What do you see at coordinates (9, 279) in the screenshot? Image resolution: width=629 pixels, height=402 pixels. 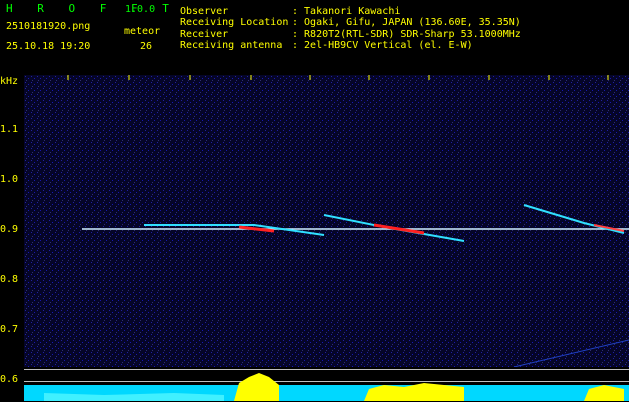 I see `y-tick-0-8: 0.8` at bounding box center [9, 279].